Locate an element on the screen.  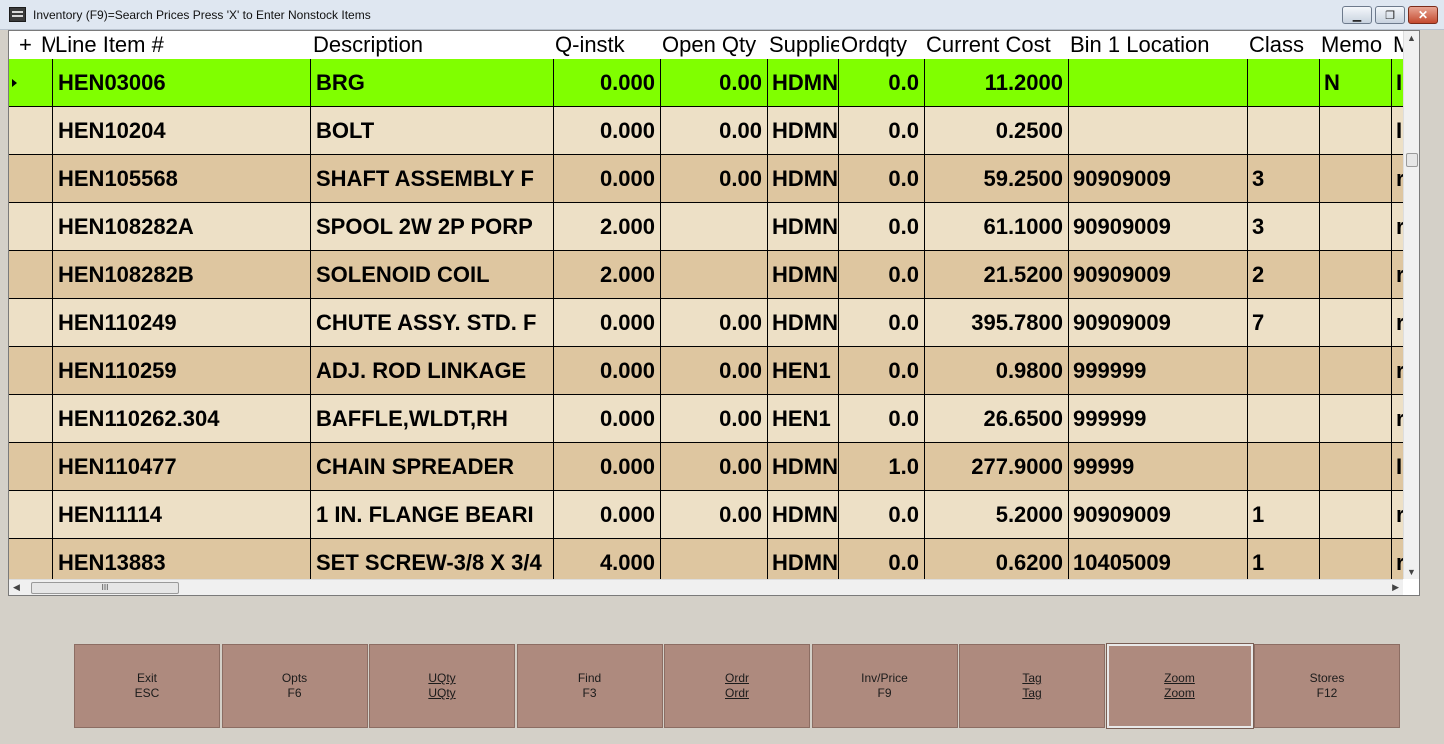
cell-memo: N is located at coordinates (1355, 83).